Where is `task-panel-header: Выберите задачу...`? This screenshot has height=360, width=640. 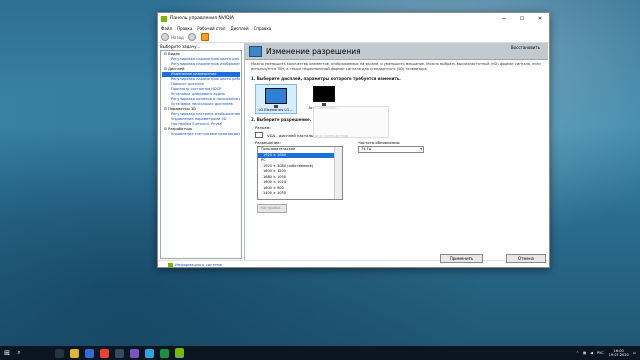
task-panel-header: Выберите задачу... is located at coordinates (180, 46).